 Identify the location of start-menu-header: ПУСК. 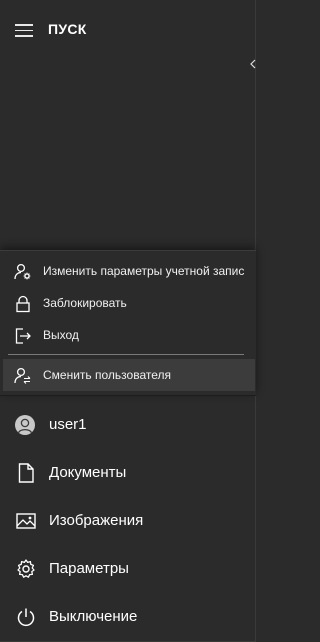
(128, 30).